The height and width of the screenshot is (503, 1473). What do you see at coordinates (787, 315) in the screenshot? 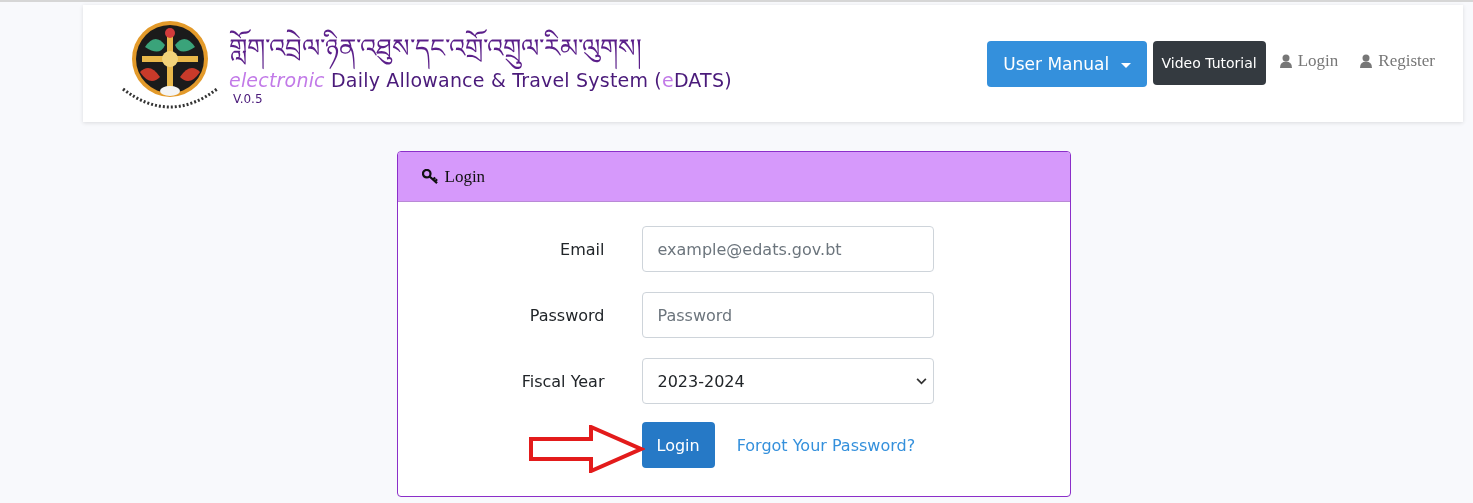
I see `input-field: Password` at bounding box center [787, 315].